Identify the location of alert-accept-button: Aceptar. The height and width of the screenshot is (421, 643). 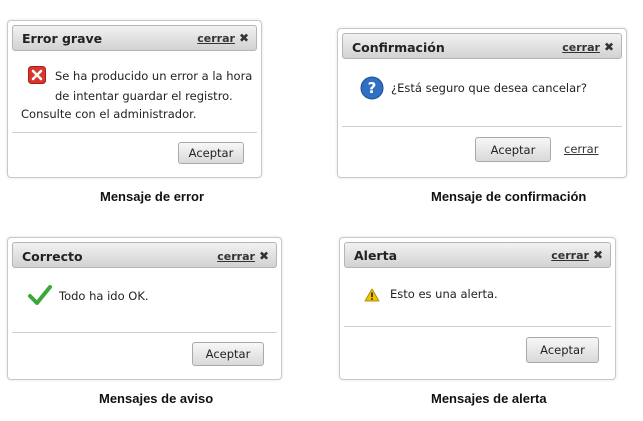
(562, 350).